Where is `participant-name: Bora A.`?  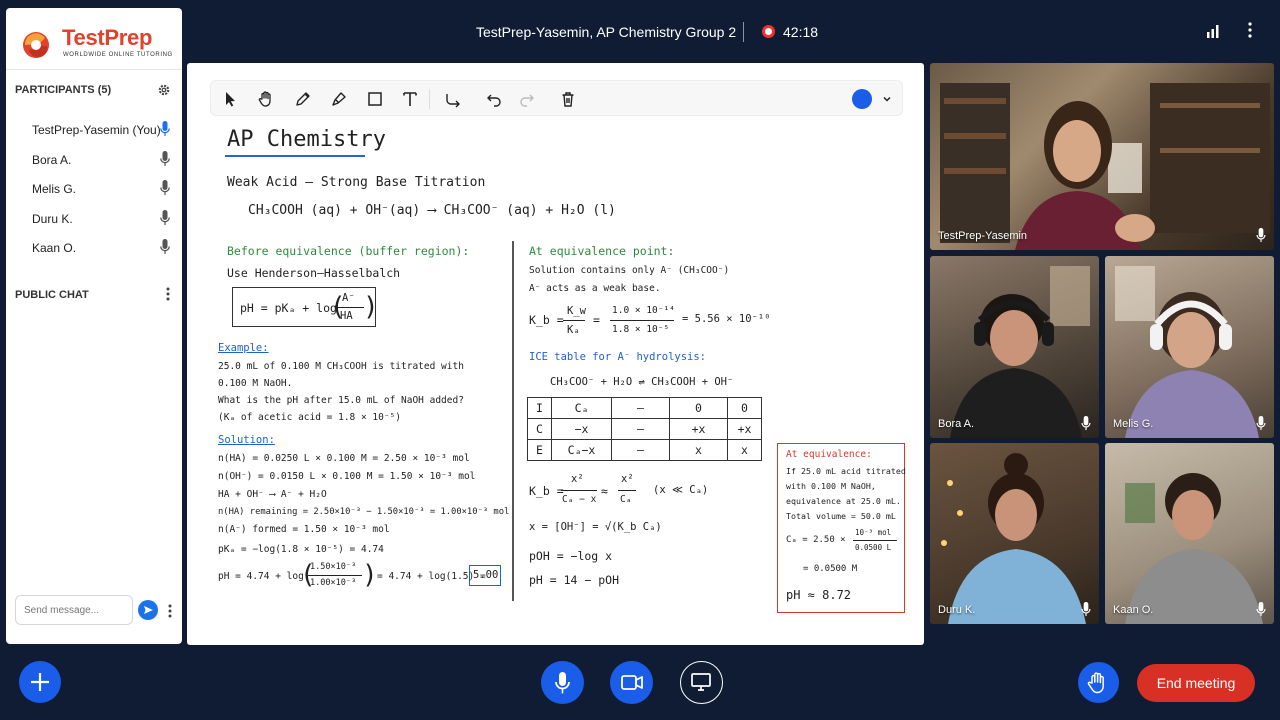
participant-name: Bora A. is located at coordinates (52, 159).